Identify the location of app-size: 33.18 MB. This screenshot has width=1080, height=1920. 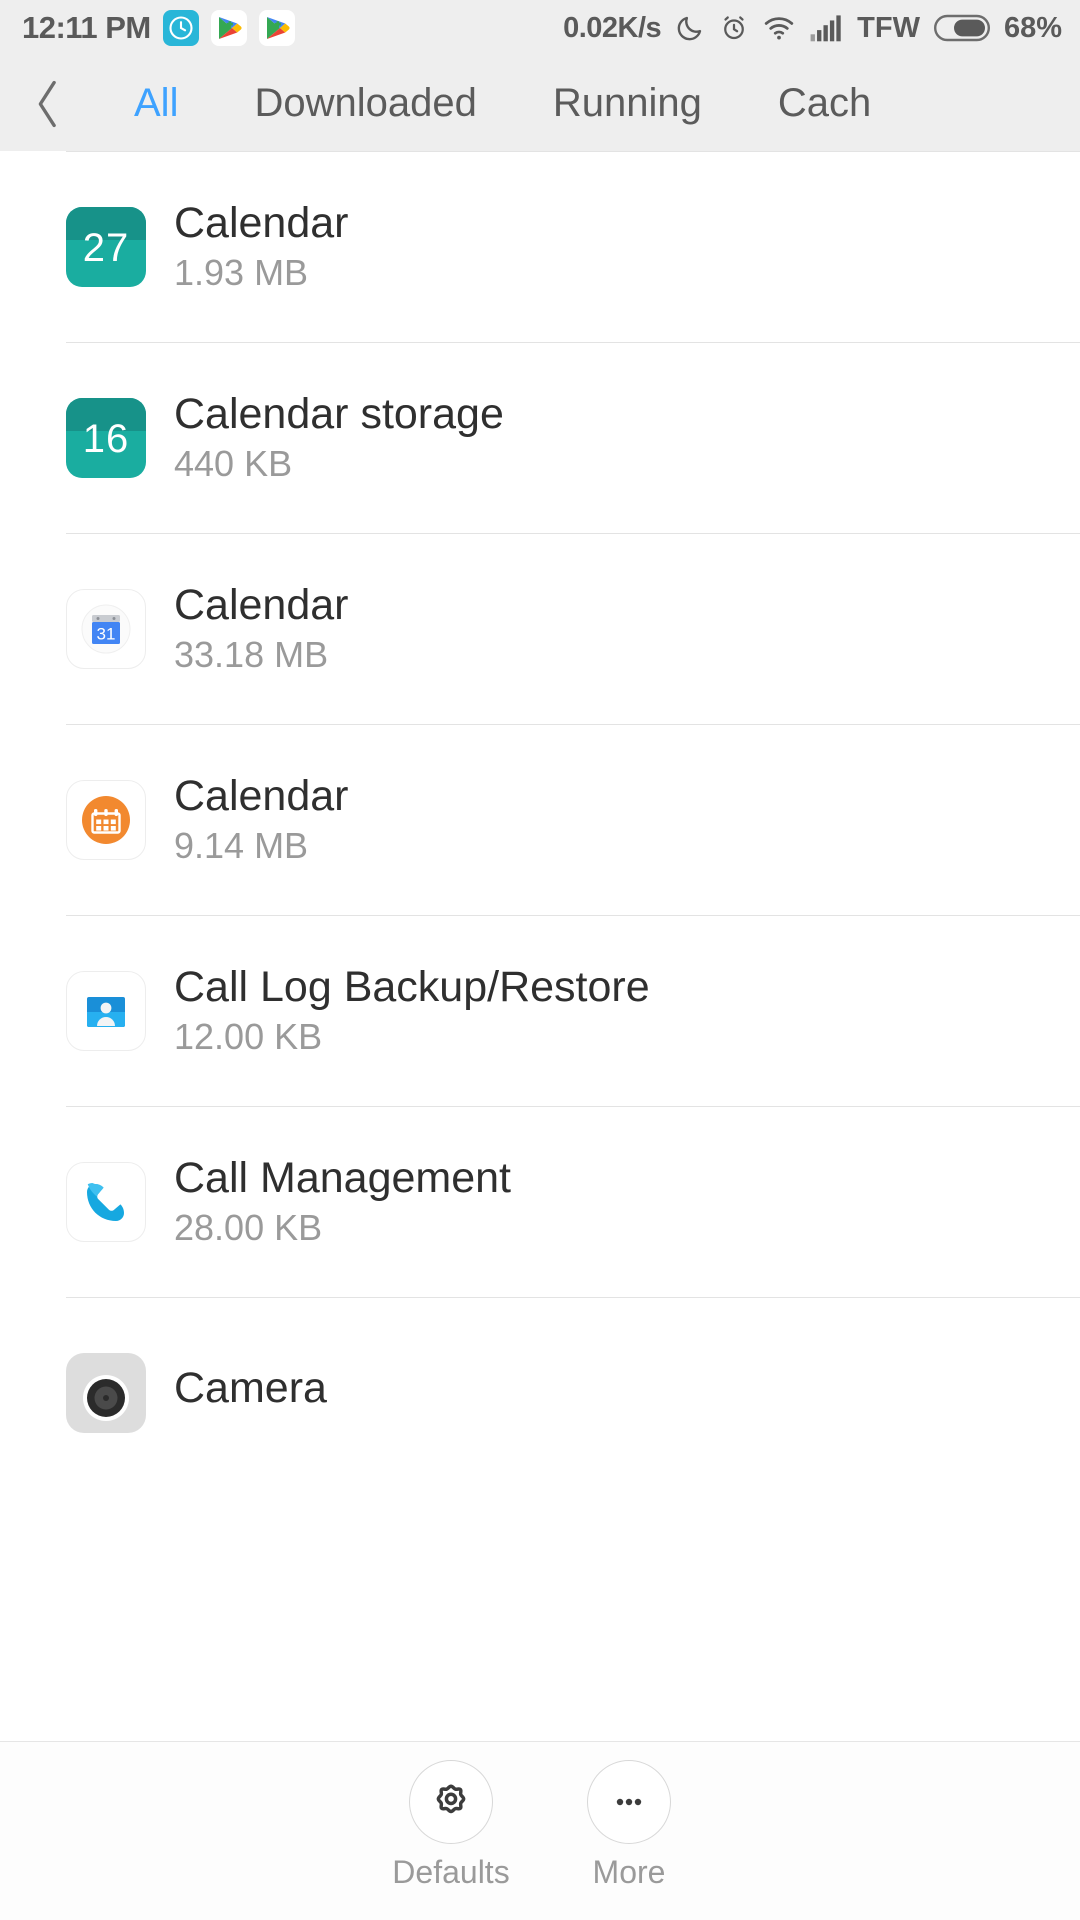
(251, 655).